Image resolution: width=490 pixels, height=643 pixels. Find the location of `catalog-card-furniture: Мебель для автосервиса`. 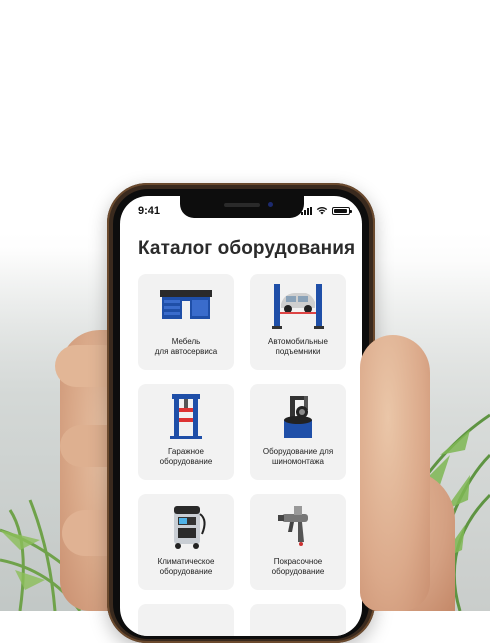

catalog-card-furniture: Мебель для автосервиса is located at coordinates (186, 322).